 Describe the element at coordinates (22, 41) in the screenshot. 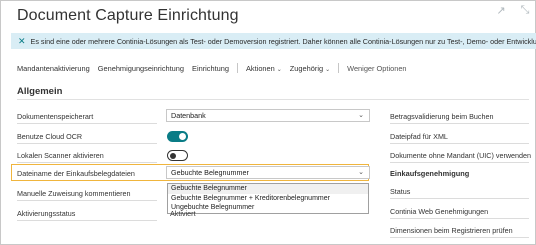

I see `close-icon: ✕` at that location.